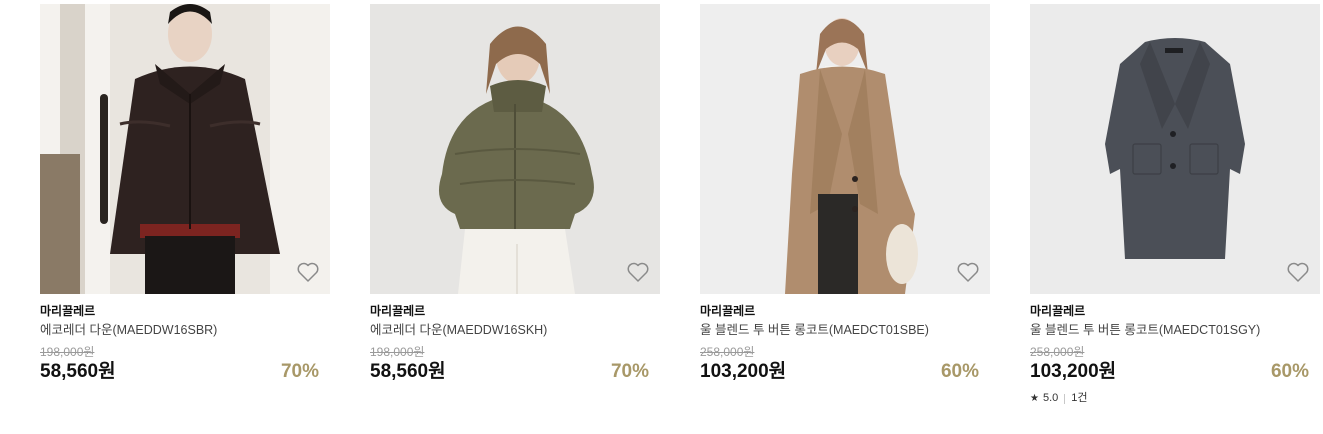 The height and width of the screenshot is (434, 1323). What do you see at coordinates (1034, 398) in the screenshot?
I see `star-icon: ★` at bounding box center [1034, 398].